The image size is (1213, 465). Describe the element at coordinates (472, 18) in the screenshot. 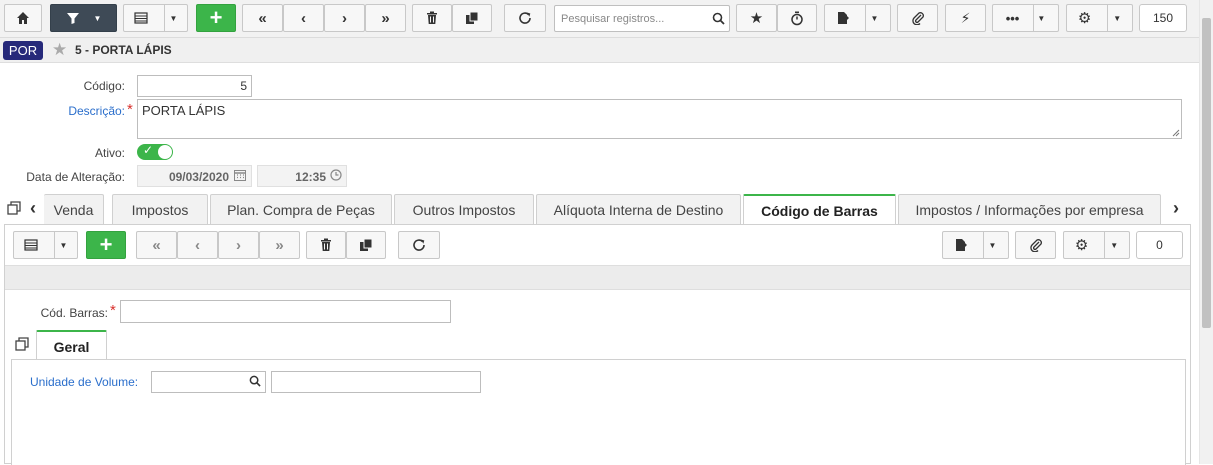

I see `copy-button` at that location.